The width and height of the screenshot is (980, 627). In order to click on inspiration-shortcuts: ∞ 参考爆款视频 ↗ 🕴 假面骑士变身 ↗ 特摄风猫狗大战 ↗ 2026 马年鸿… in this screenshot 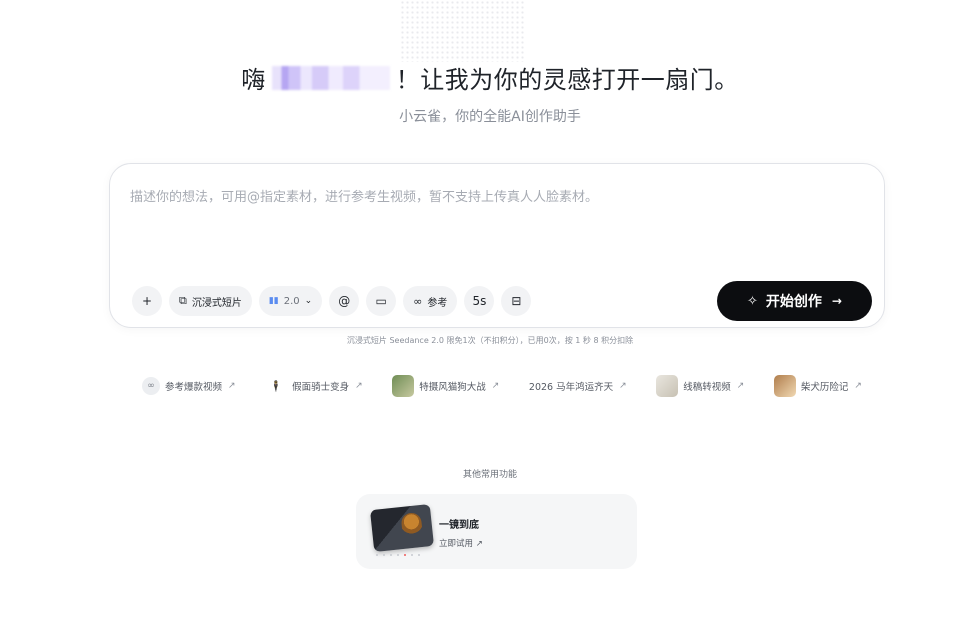, I will do `click(502, 386)`.